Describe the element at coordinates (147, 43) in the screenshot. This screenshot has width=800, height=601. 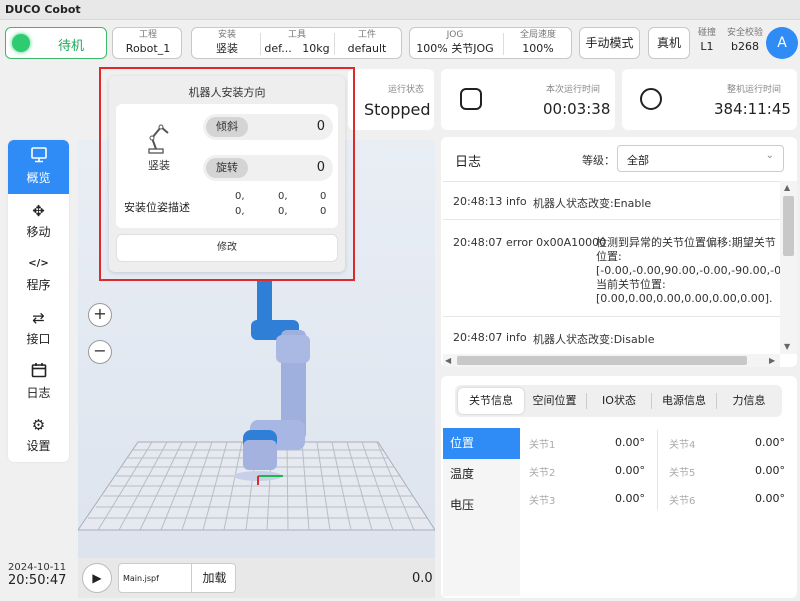
I see `project-button: 工程 Robot_1` at that location.